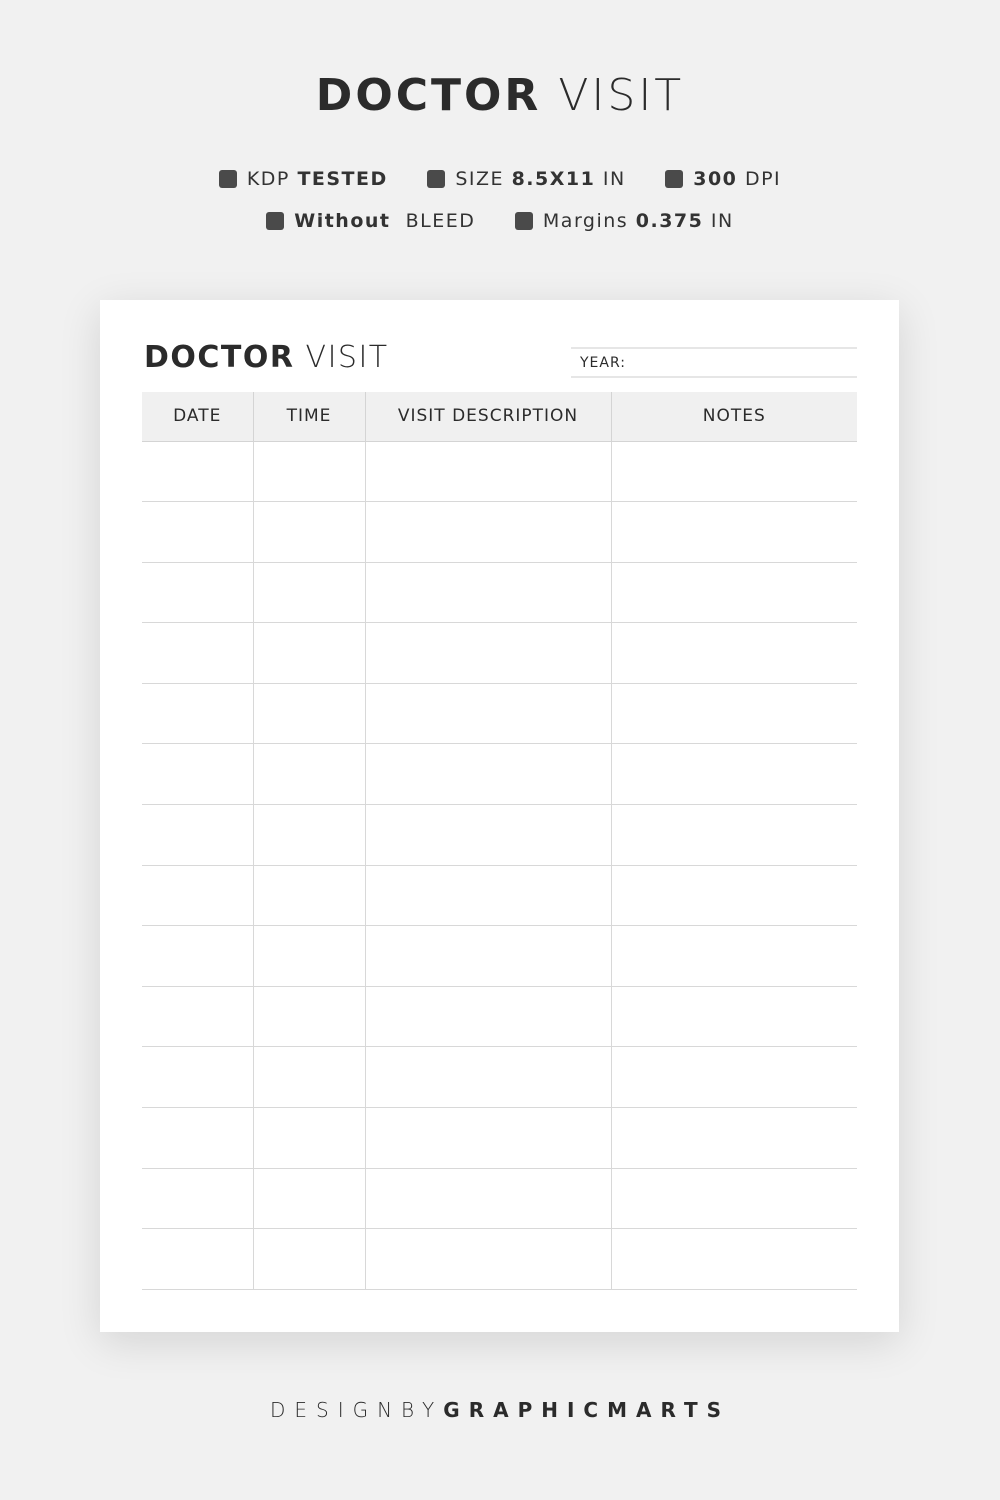 Image resolution: width=1000 pixels, height=1500 pixels. I want to click on feature-text: SIZE, so click(480, 179).